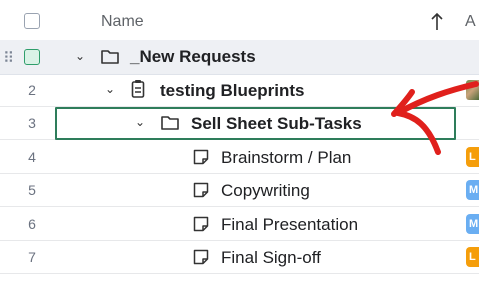  What do you see at coordinates (232, 91) in the screenshot?
I see `row-label: testing Blueprints` at bounding box center [232, 91].